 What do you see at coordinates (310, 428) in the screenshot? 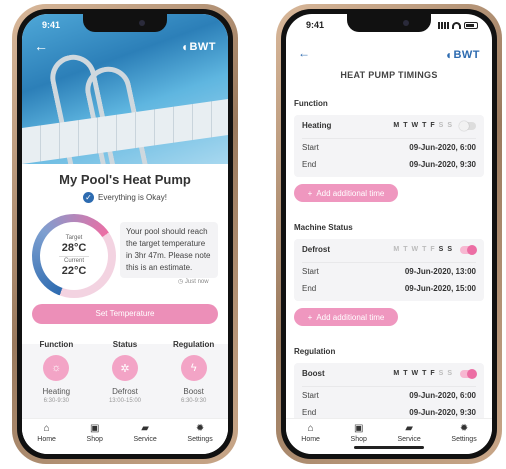
I see `home-icon: ⌂` at bounding box center [310, 428].